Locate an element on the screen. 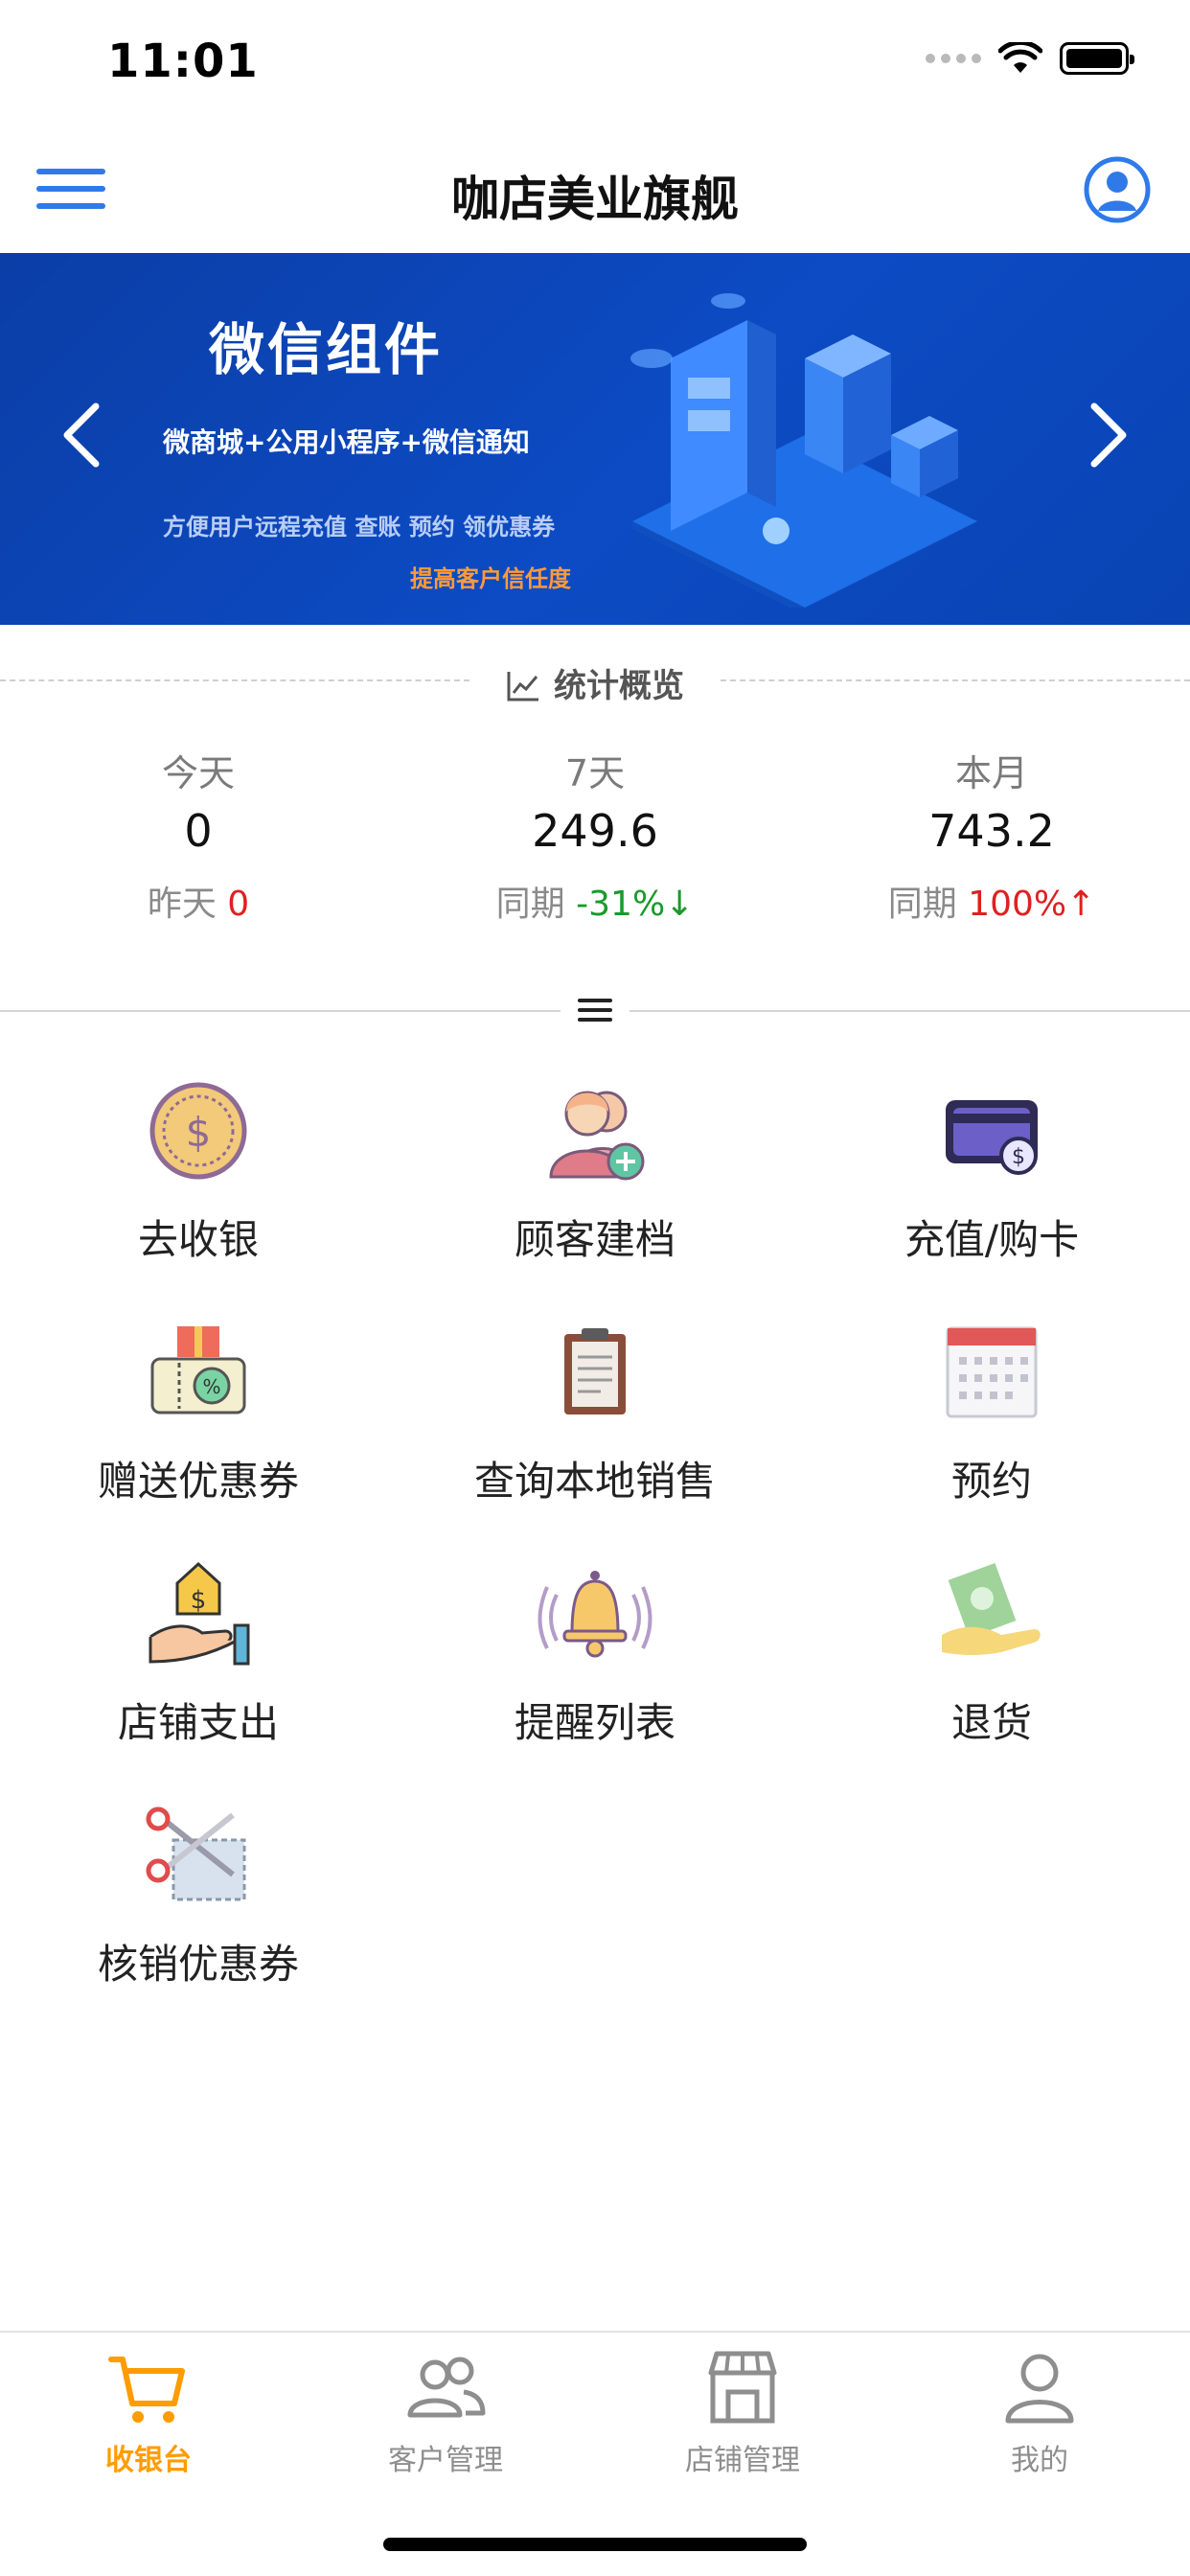 The height and width of the screenshot is (2576, 1190). grid-item-recharge: $ 充值/购卡 is located at coordinates (991, 1194).